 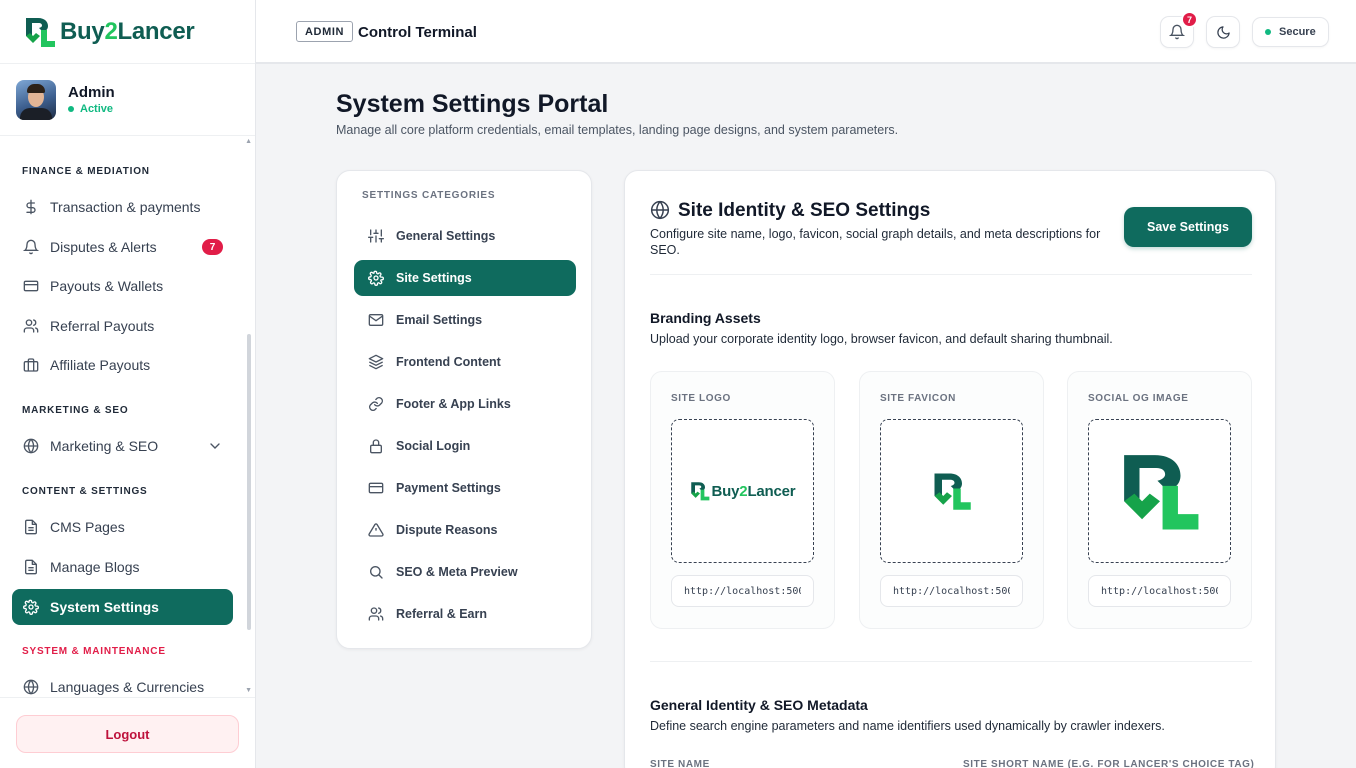 I want to click on tab-seo-meta-preview: SEO & Meta Preview, so click(x=465, y=572).